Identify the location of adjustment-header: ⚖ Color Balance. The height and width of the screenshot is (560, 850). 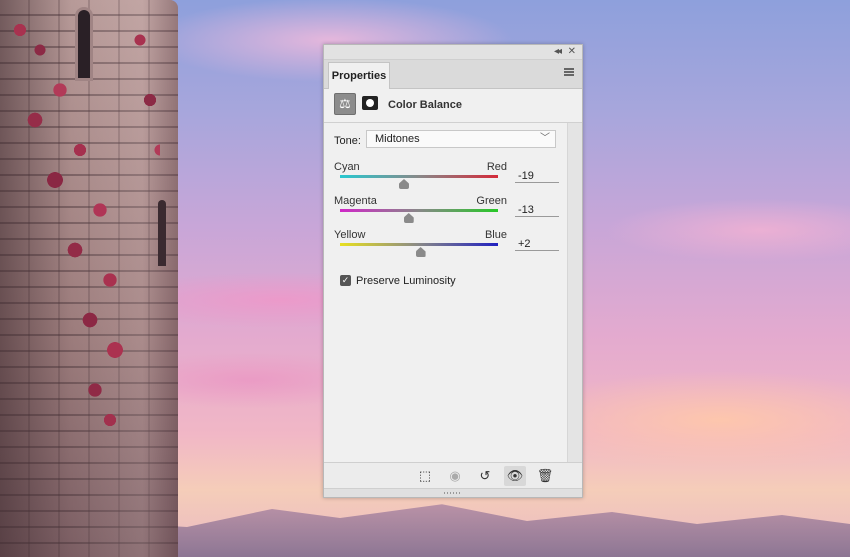
(453, 106).